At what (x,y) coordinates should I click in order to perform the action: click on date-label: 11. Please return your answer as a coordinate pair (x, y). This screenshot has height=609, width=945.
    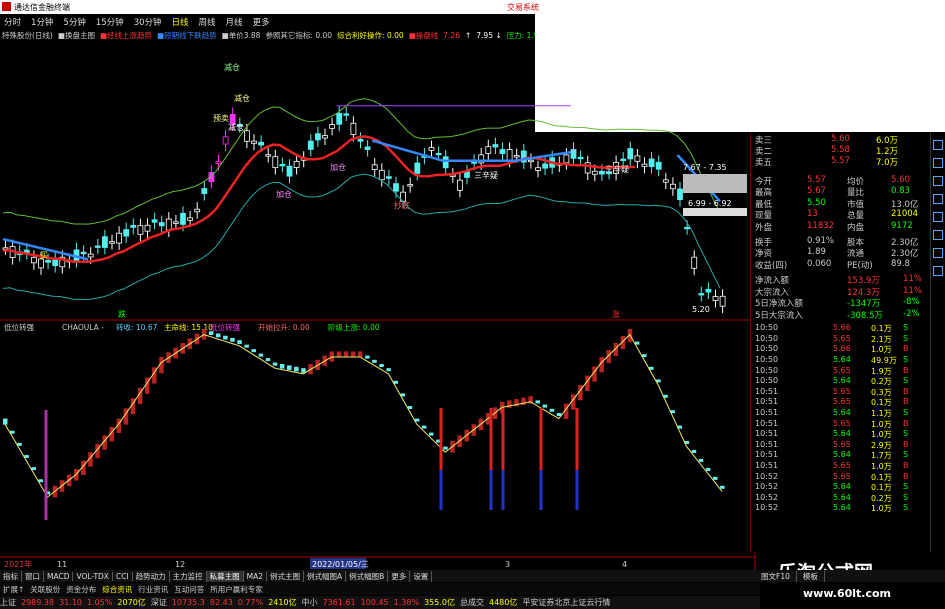
    Looking at the image, I should click on (62, 564).